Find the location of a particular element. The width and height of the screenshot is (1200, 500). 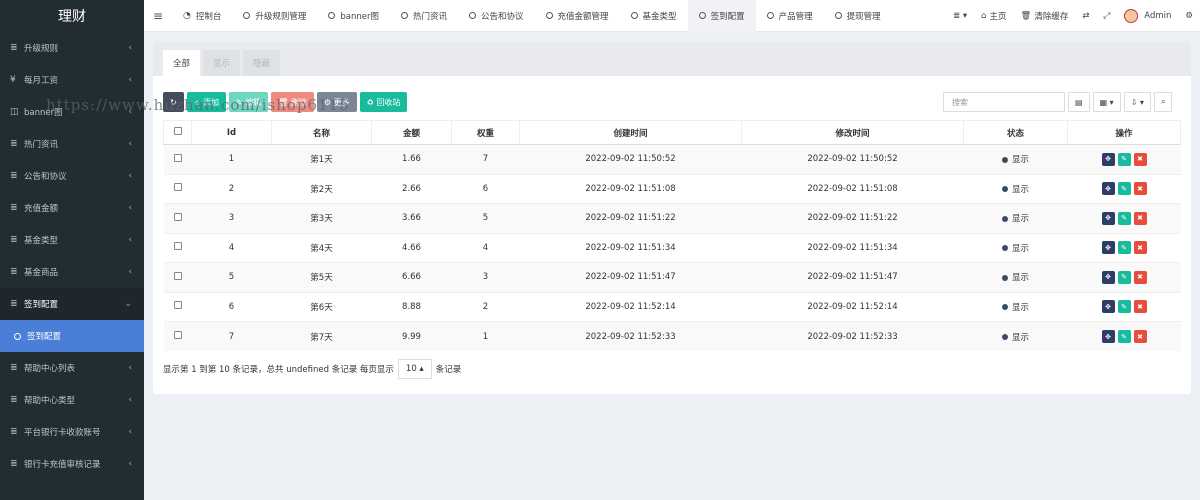

tab-hide: 隐藏 is located at coordinates (262, 63).